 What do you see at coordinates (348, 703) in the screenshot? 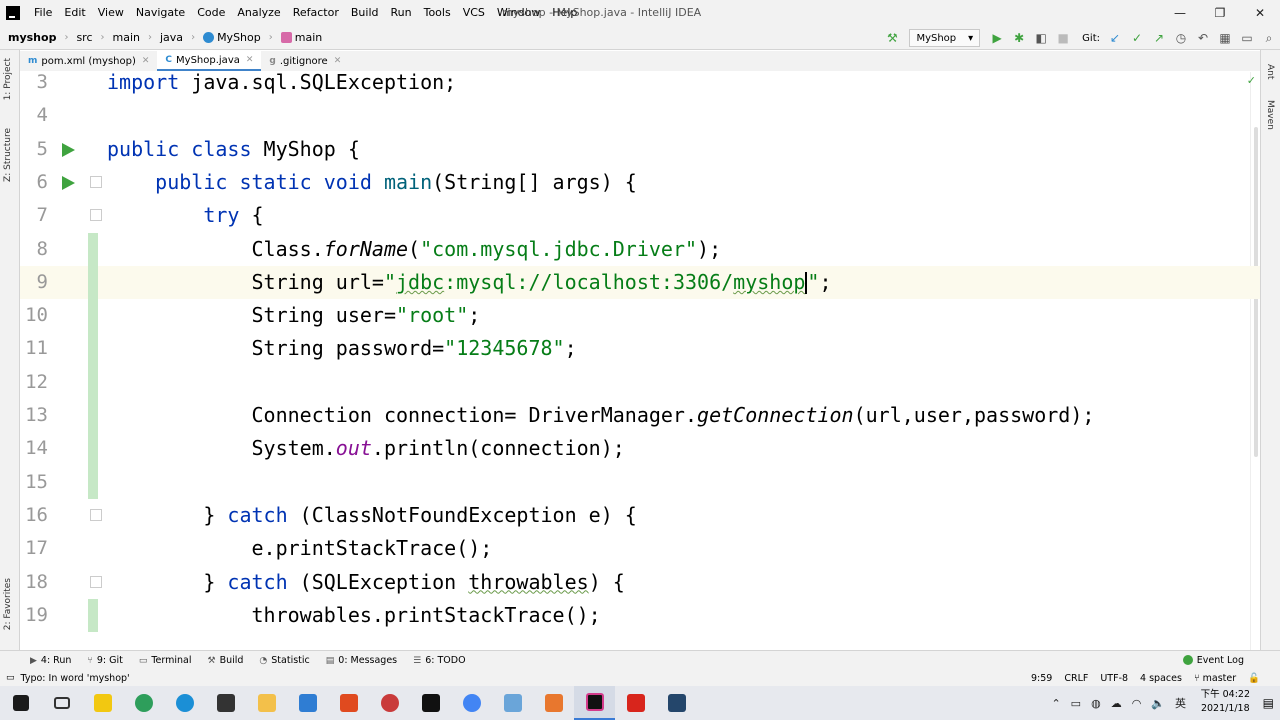
I see `office-icon` at bounding box center [348, 703].